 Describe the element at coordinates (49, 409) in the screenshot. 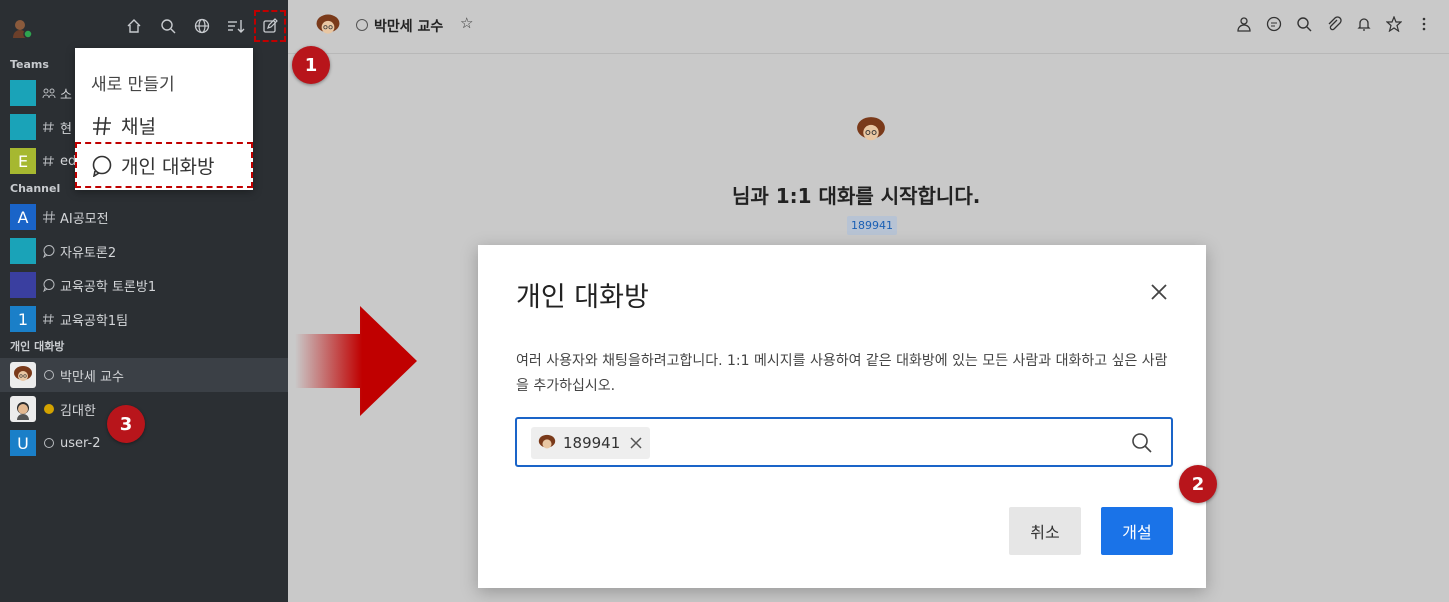

I see `away-status-icon` at that location.